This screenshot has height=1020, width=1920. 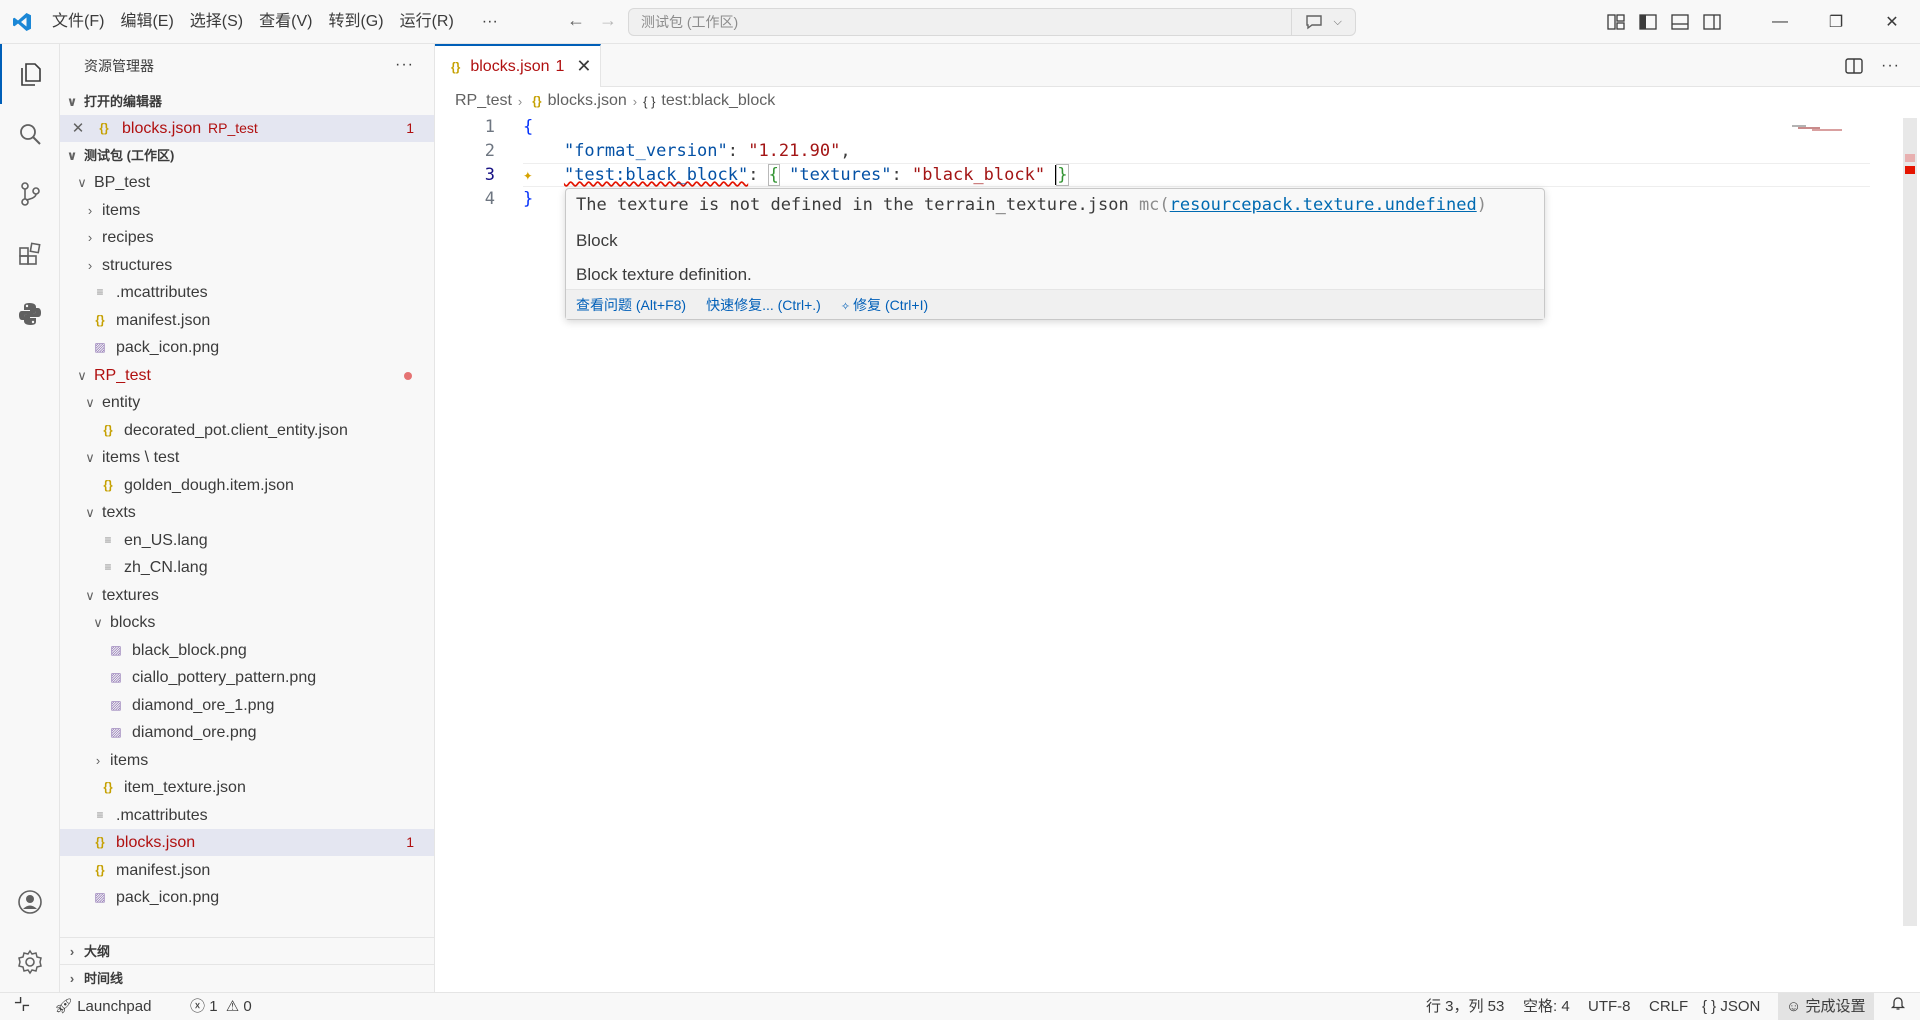 What do you see at coordinates (355, 22) in the screenshot?
I see `menu-go: 转到(G)` at bounding box center [355, 22].